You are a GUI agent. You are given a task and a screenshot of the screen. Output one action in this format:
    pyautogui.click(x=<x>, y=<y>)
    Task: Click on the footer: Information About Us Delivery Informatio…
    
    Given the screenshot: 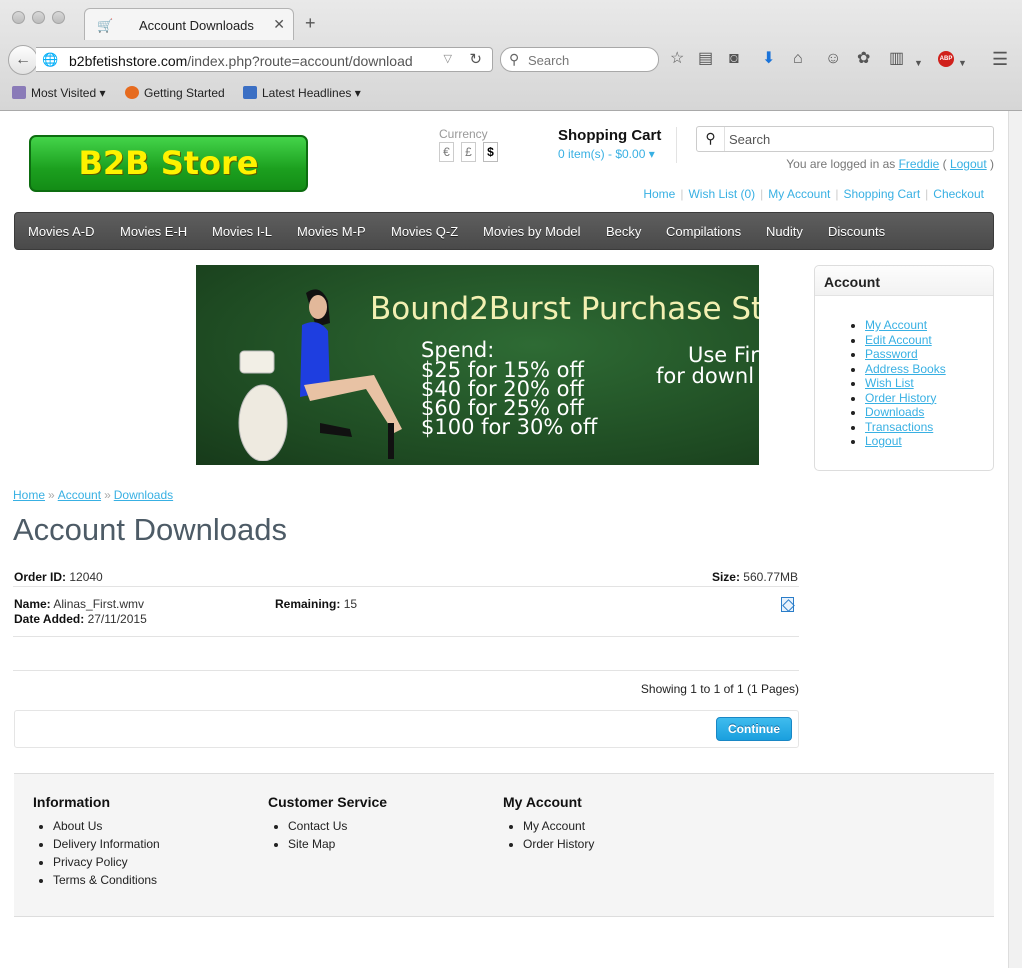 What is the action you would take?
    pyautogui.click(x=504, y=845)
    